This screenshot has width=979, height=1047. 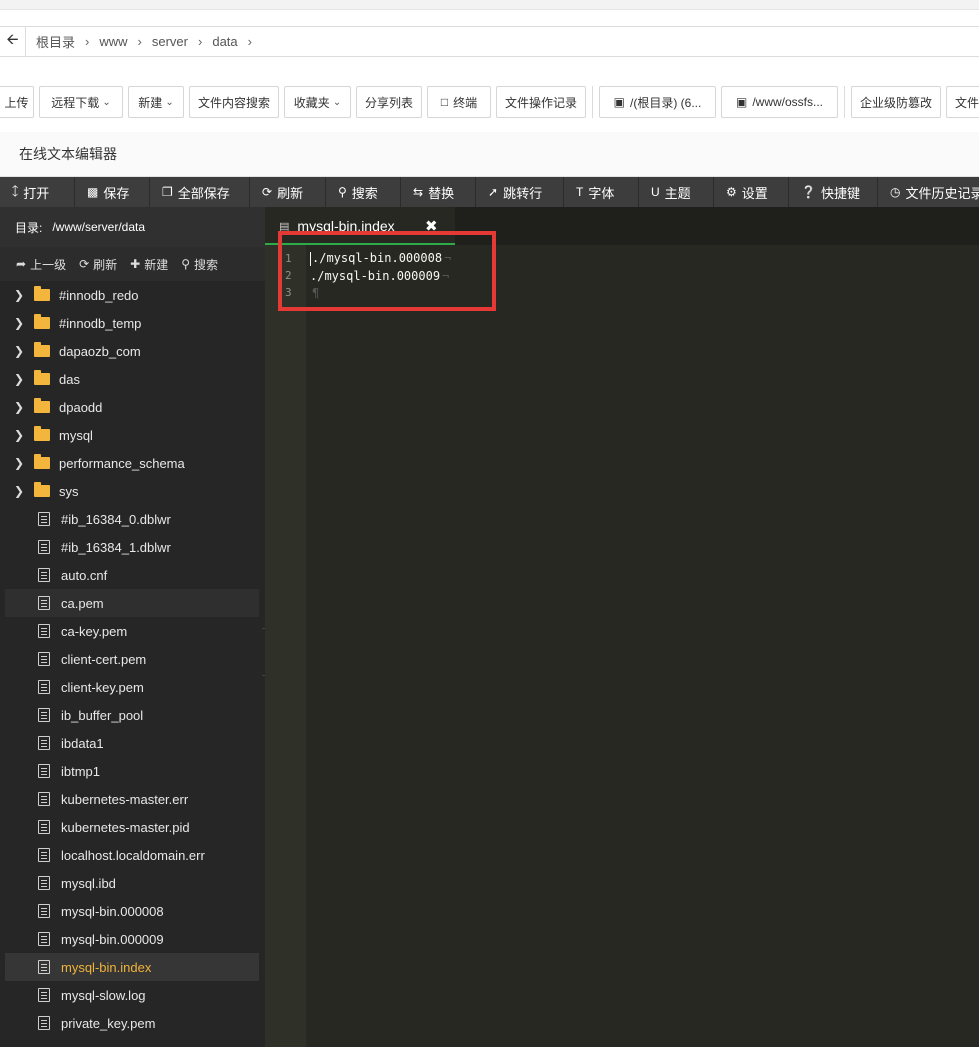 I want to click on file-name: ca.pem, so click(x=82, y=603).